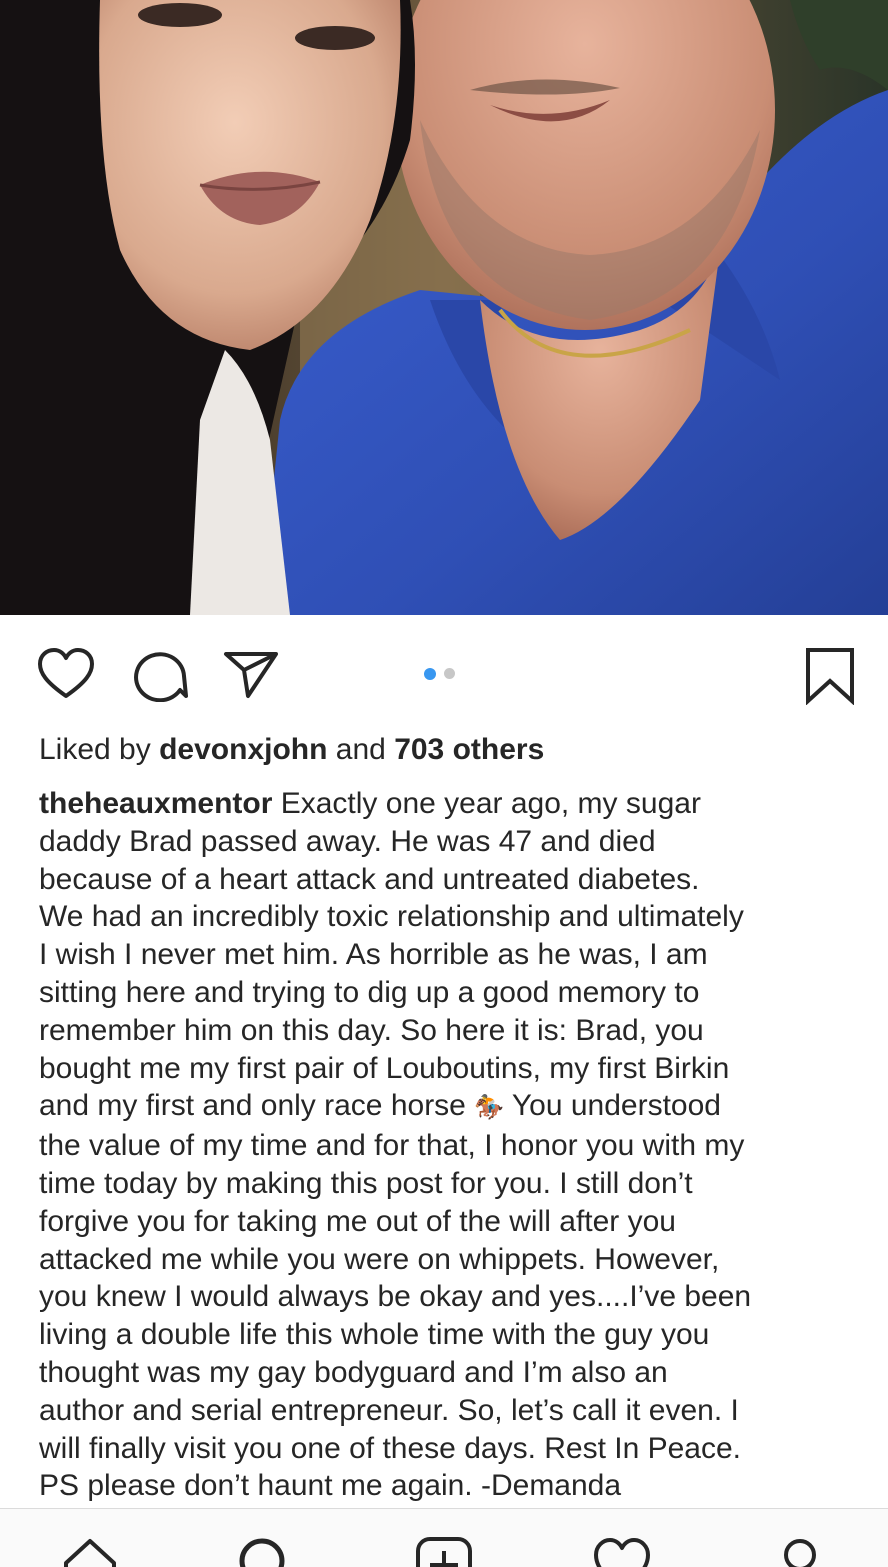 The height and width of the screenshot is (1567, 888). What do you see at coordinates (90, 1551) in the screenshot?
I see `home-icon` at bounding box center [90, 1551].